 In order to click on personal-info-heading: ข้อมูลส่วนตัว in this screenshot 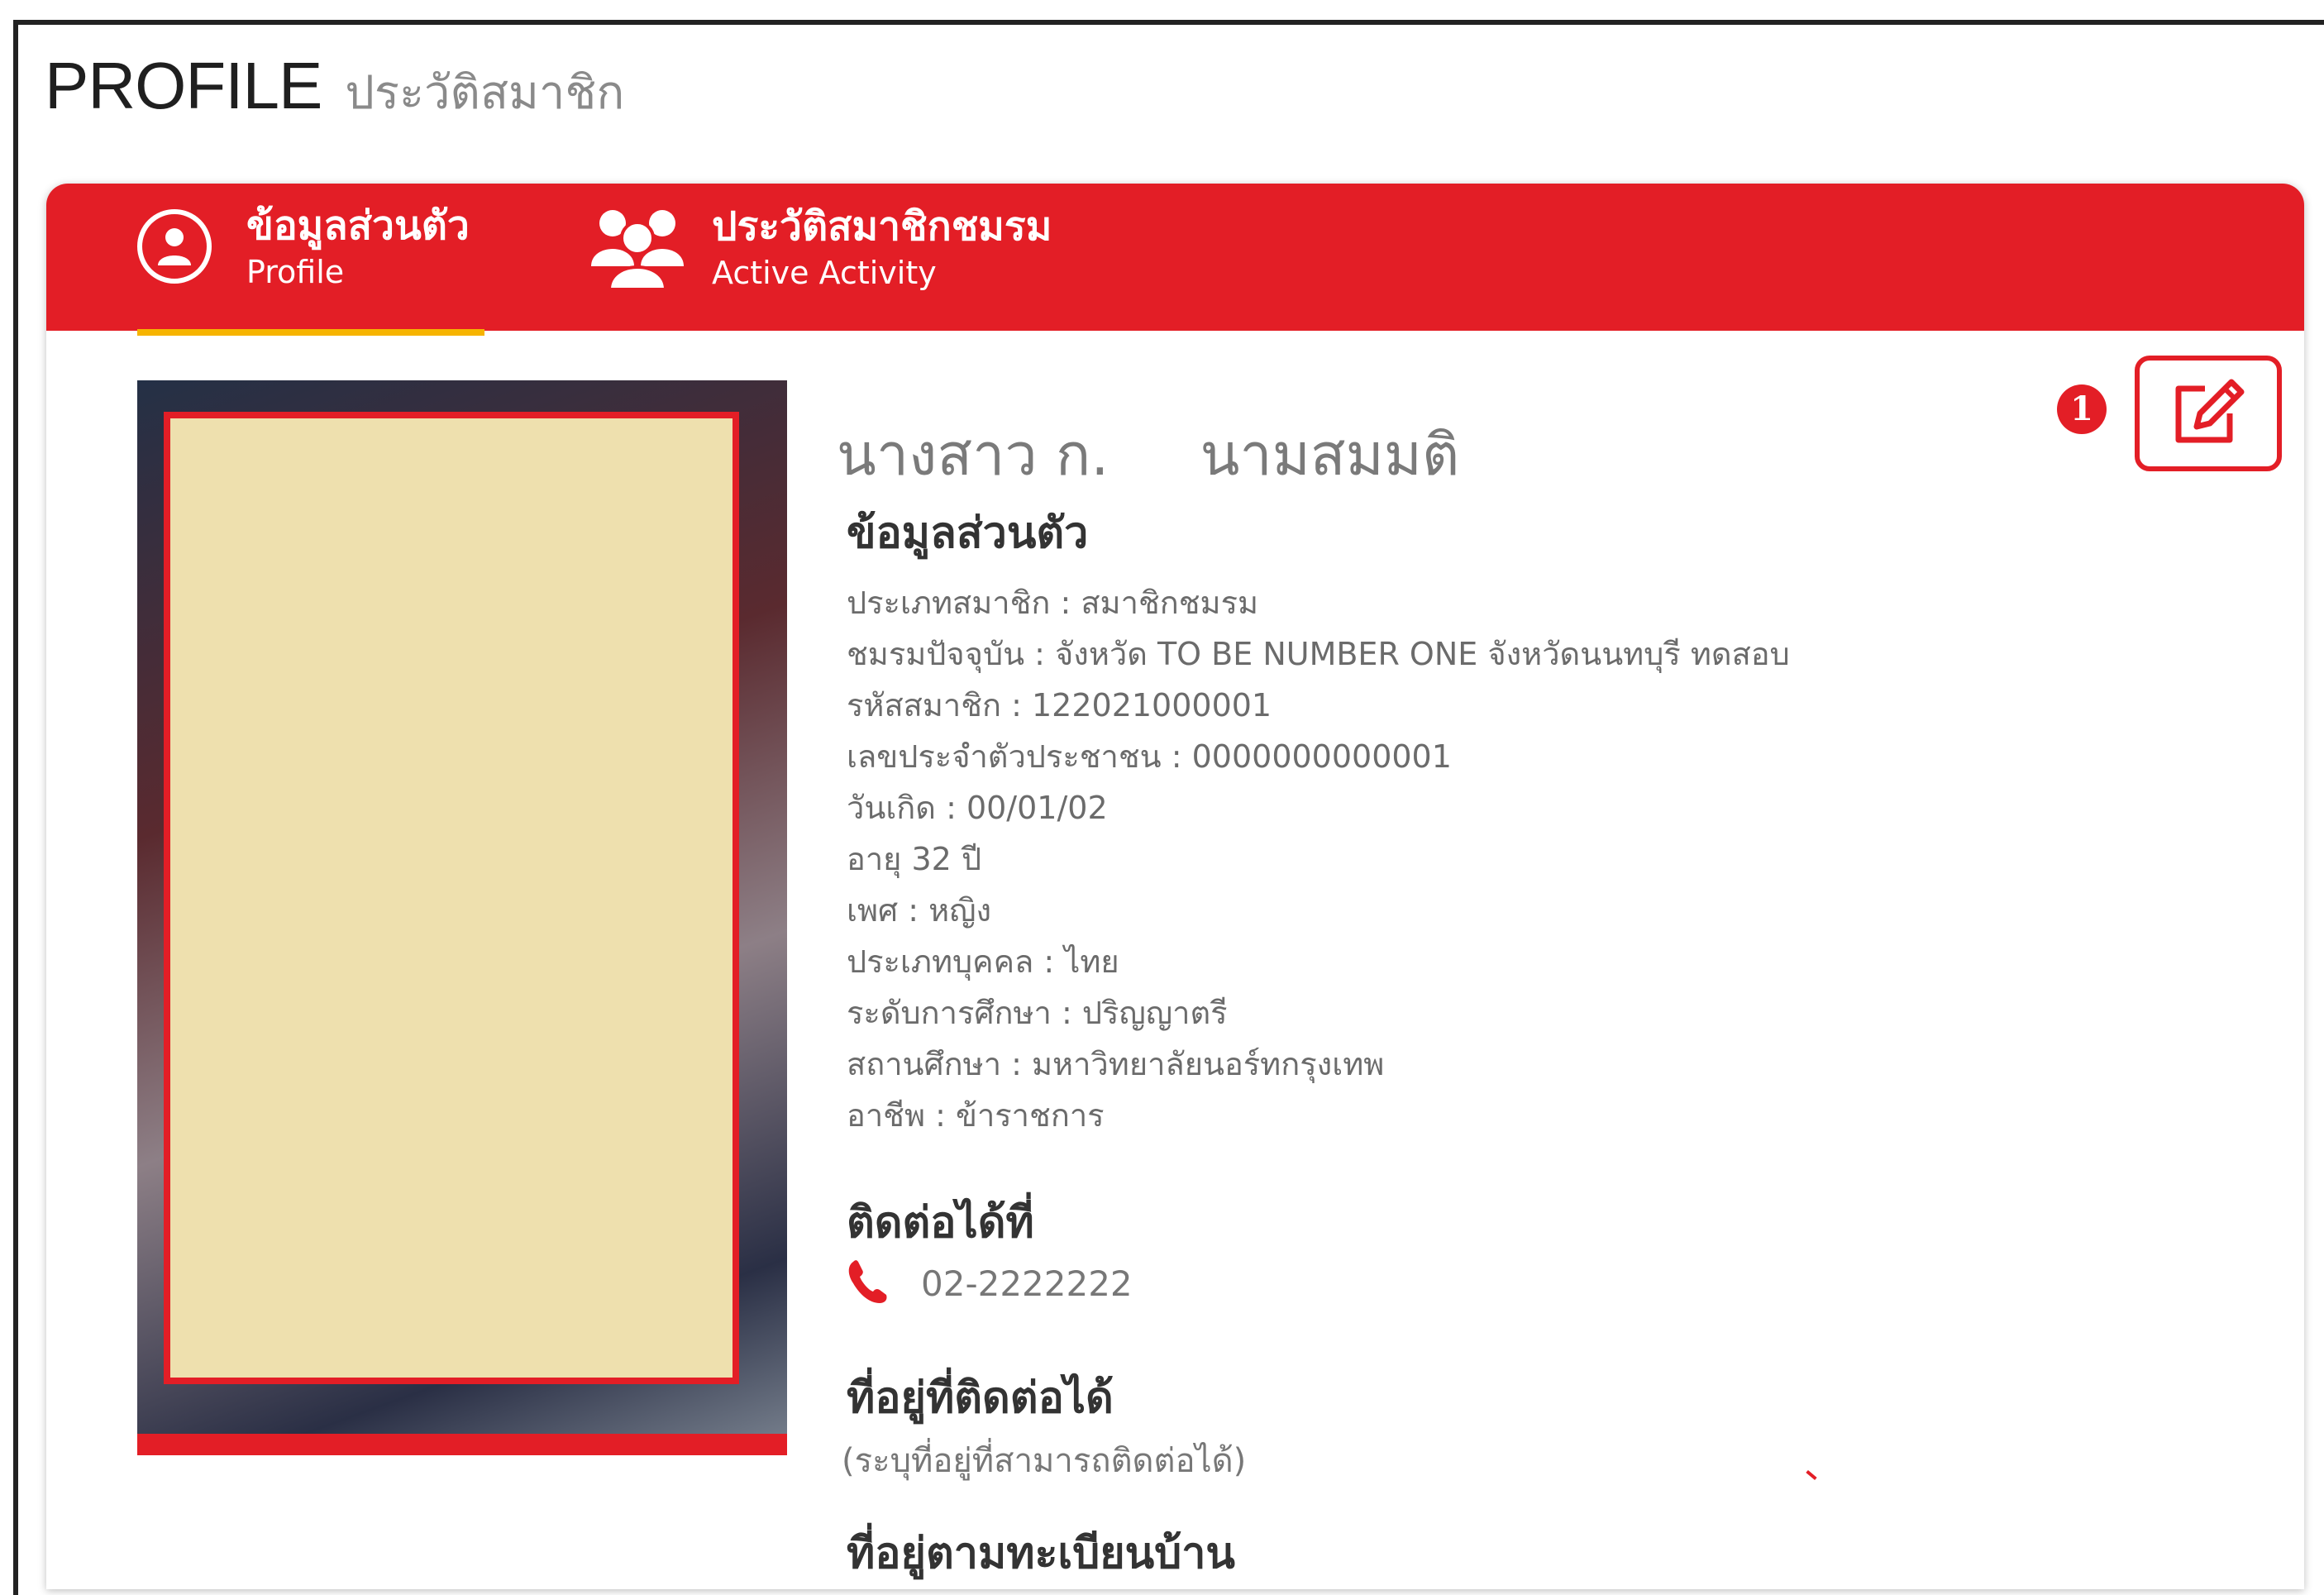, I will do `click(968, 533)`.